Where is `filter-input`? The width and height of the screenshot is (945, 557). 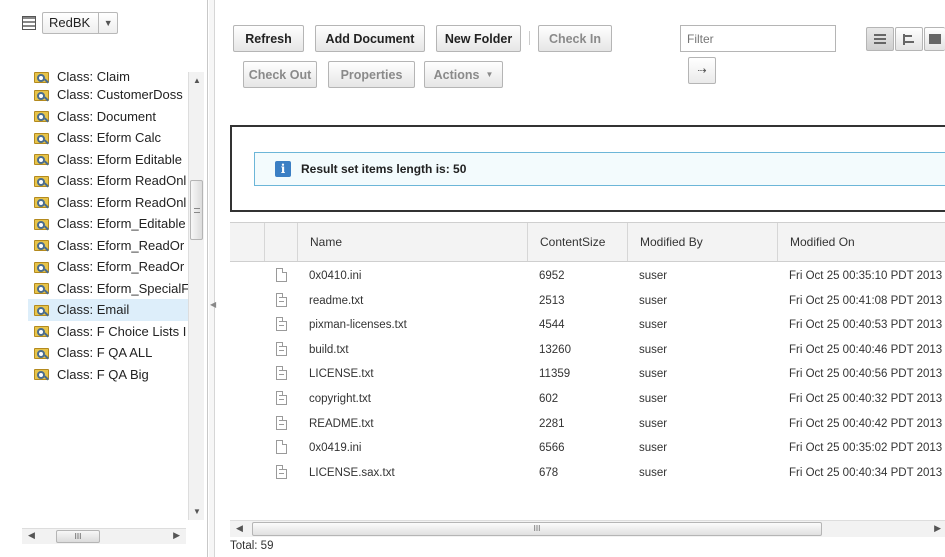 filter-input is located at coordinates (758, 38).